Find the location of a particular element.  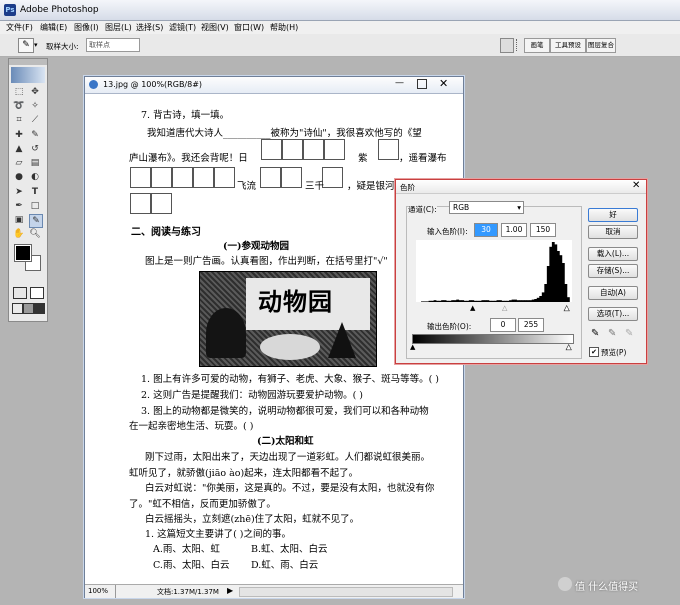

clone-stamp-tool-icon: ▲ is located at coordinates (19, 149).